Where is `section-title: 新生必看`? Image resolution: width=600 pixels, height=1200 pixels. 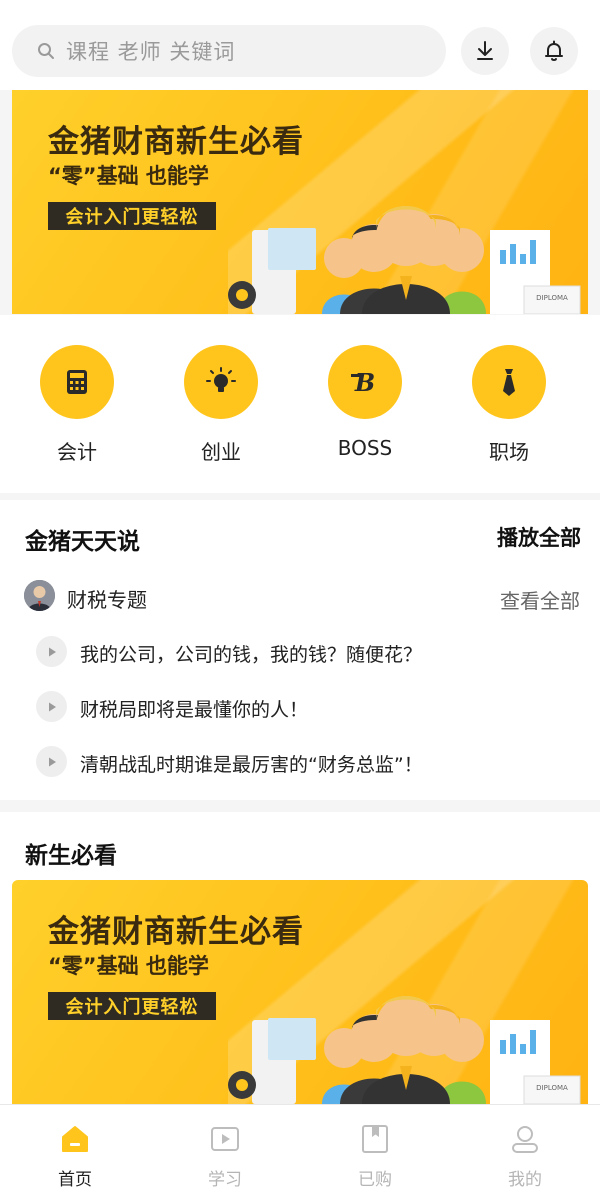 section-title: 新生必看 is located at coordinates (71, 856).